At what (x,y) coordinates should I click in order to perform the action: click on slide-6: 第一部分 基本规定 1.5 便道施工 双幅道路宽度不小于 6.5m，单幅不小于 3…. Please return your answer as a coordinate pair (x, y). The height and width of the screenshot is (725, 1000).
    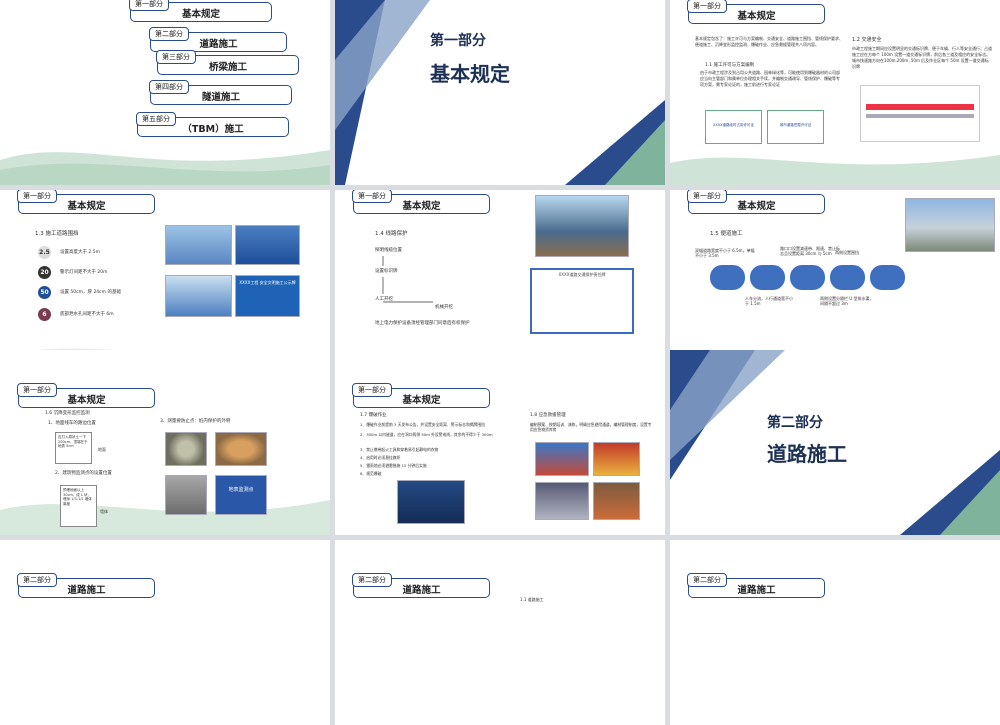
    Looking at the image, I should click on (835, 282).